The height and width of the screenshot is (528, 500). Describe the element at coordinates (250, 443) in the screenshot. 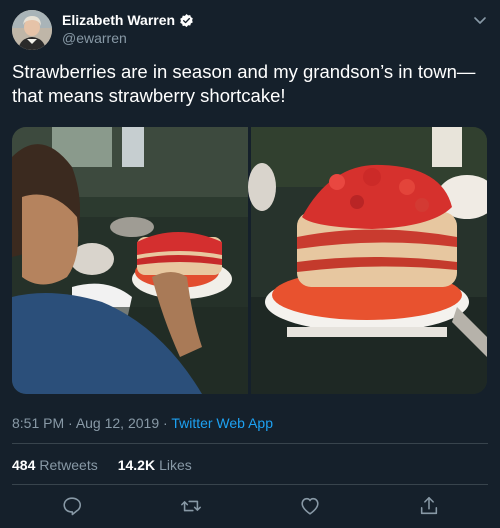

I see `divider-top` at that location.